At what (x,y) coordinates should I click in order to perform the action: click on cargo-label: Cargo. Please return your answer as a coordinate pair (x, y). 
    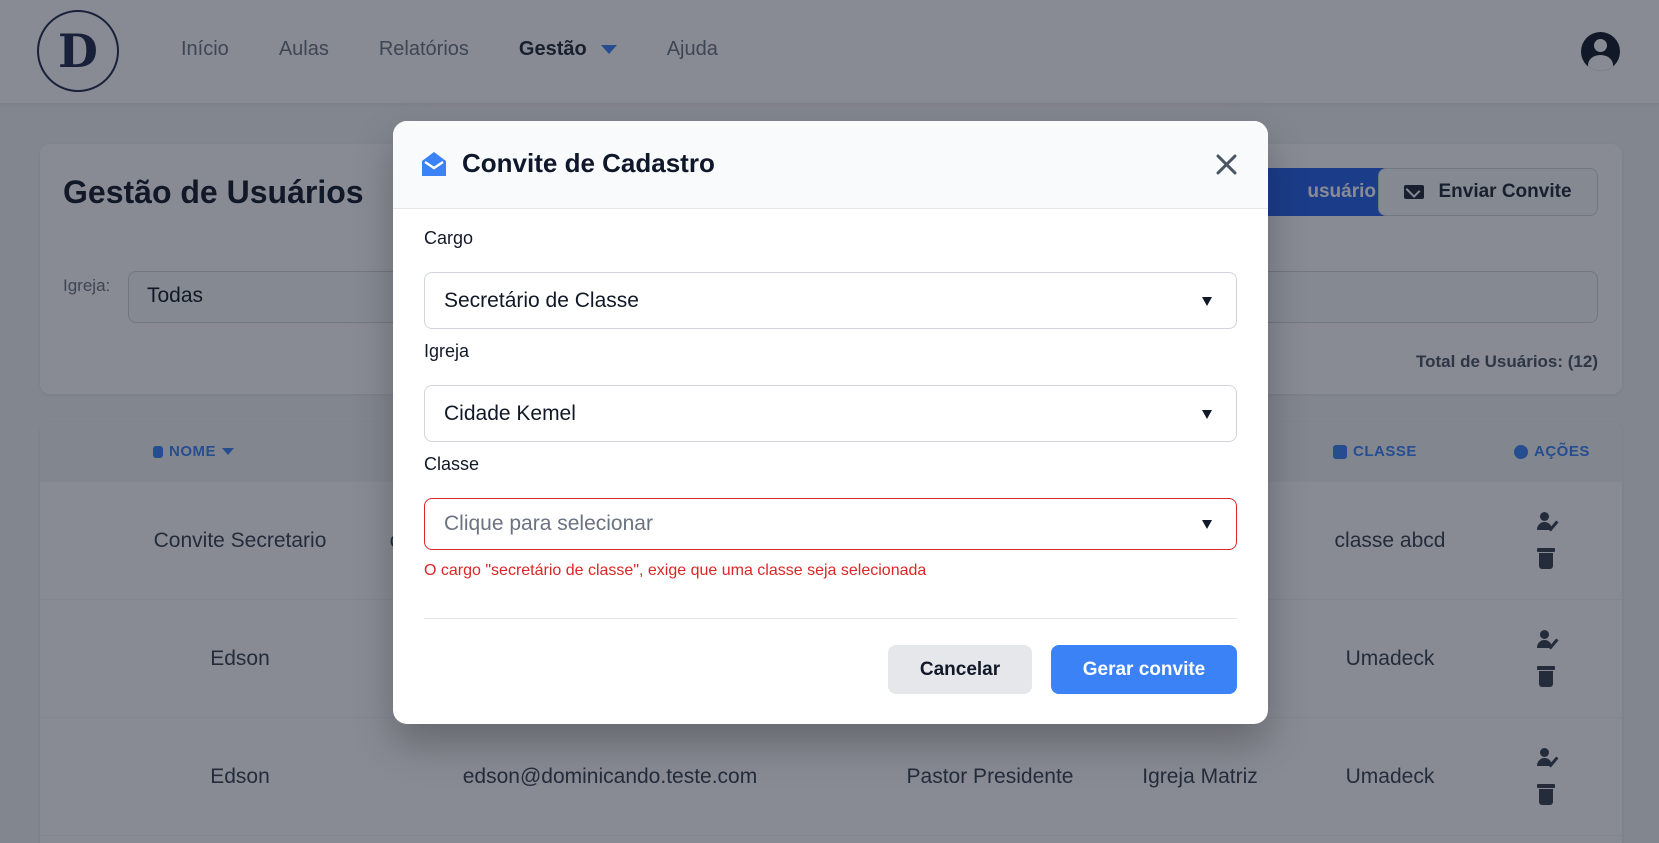
    Looking at the image, I should click on (449, 238).